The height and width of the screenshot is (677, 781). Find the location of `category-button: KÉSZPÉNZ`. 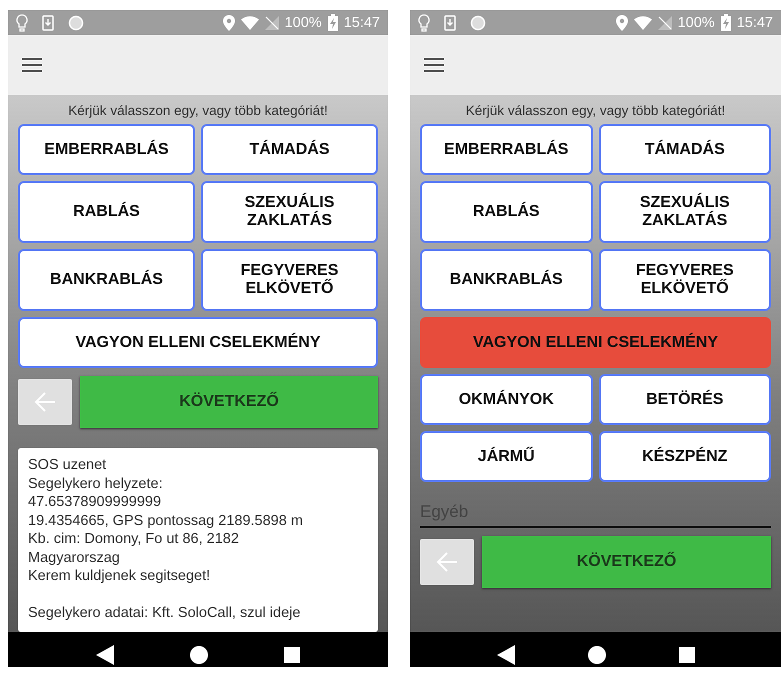

category-button: KÉSZPÉNZ is located at coordinates (684, 456).